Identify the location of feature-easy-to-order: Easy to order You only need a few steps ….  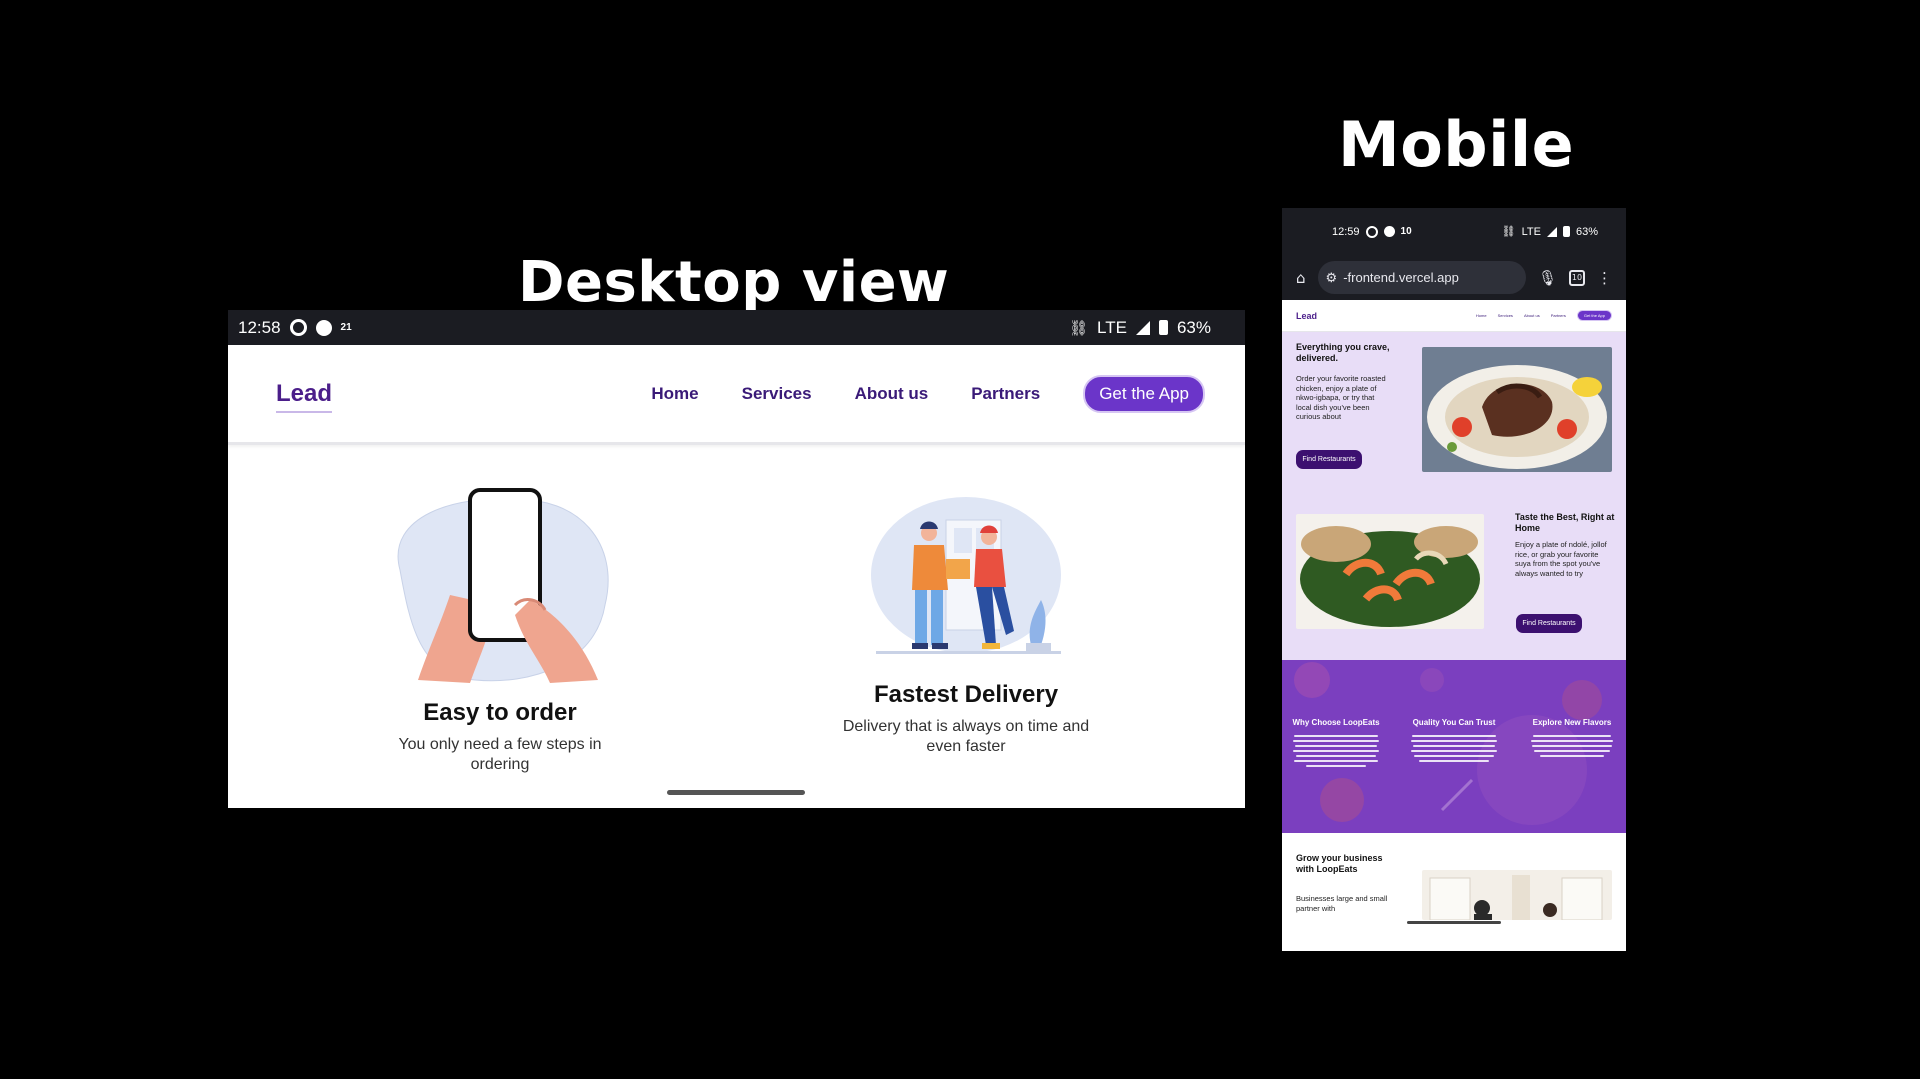
(500, 630).